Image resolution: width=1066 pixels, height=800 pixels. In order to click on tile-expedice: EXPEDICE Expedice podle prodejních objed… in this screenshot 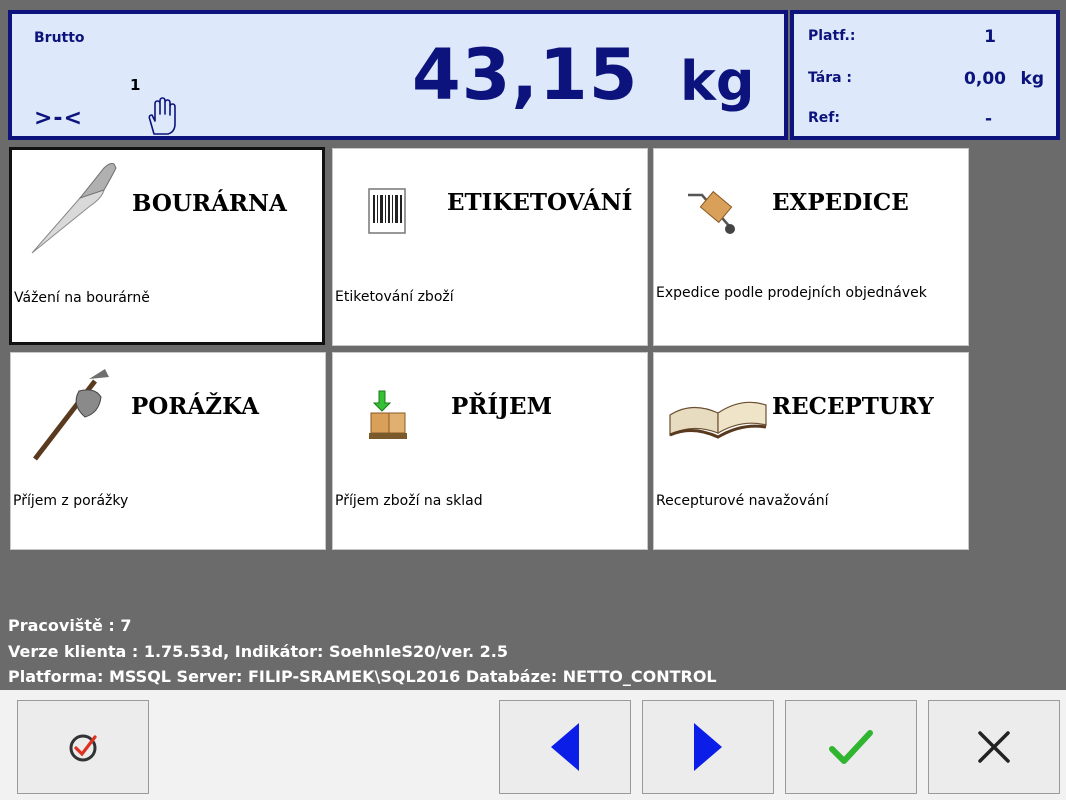, I will do `click(811, 247)`.